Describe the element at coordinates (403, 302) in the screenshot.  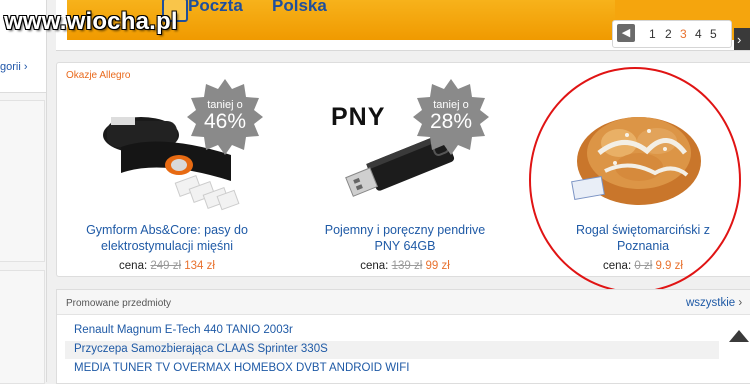
I see `promoted-header: Promowane przedmioty wszystkie ›` at that location.